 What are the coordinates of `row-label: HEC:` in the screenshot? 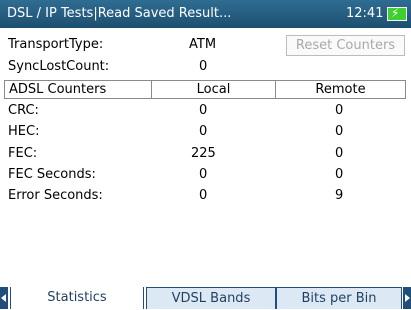 It's located at (24, 131).